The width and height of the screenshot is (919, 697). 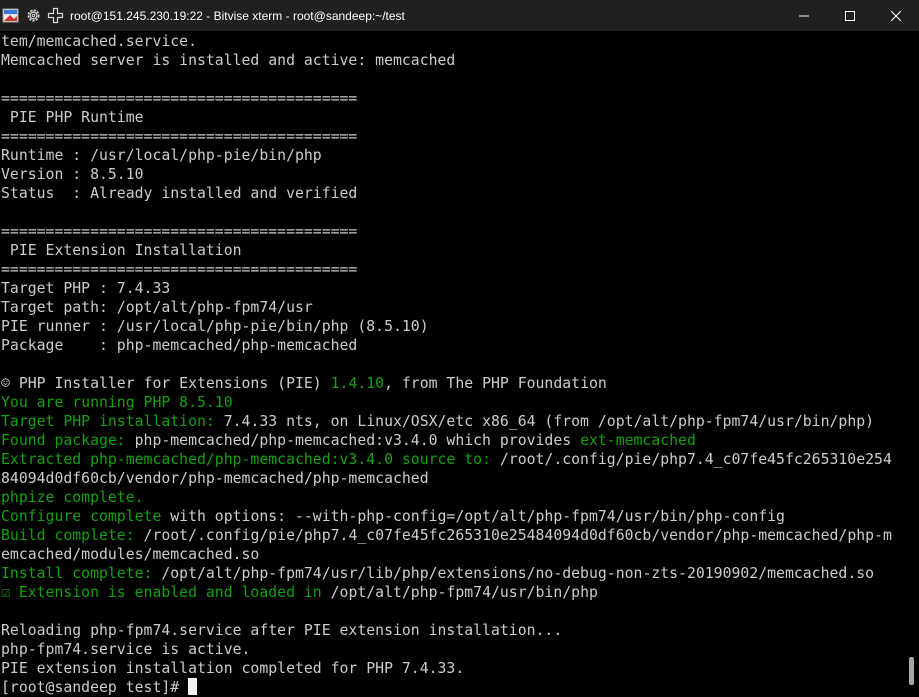 I want to click on terminal-line: Package : php-memcached/php-memcached, so click(x=453, y=345).